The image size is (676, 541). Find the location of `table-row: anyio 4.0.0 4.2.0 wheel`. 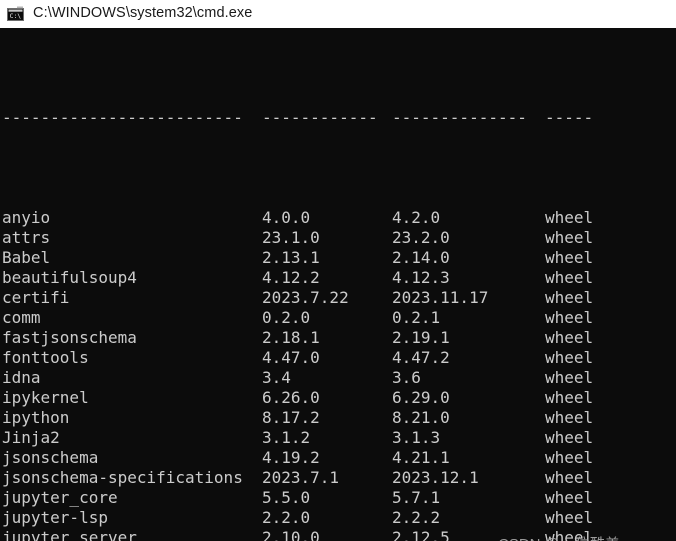

table-row: anyio 4.0.0 4.2.0 wheel is located at coordinates (338, 218).